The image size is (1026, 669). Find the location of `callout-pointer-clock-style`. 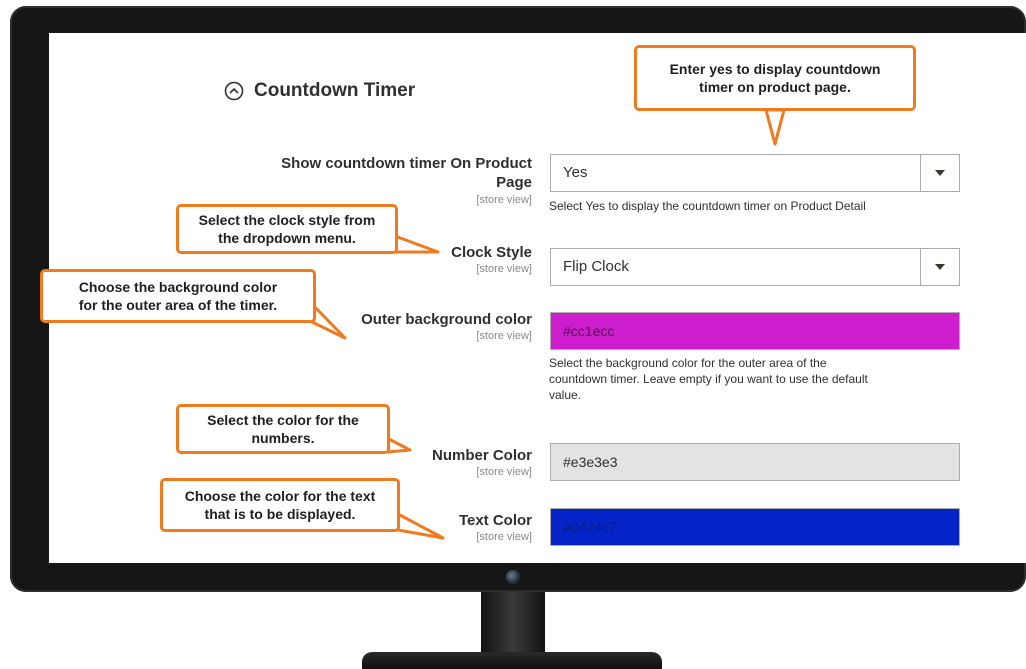

callout-pointer-clock-style is located at coordinates (416, 244).